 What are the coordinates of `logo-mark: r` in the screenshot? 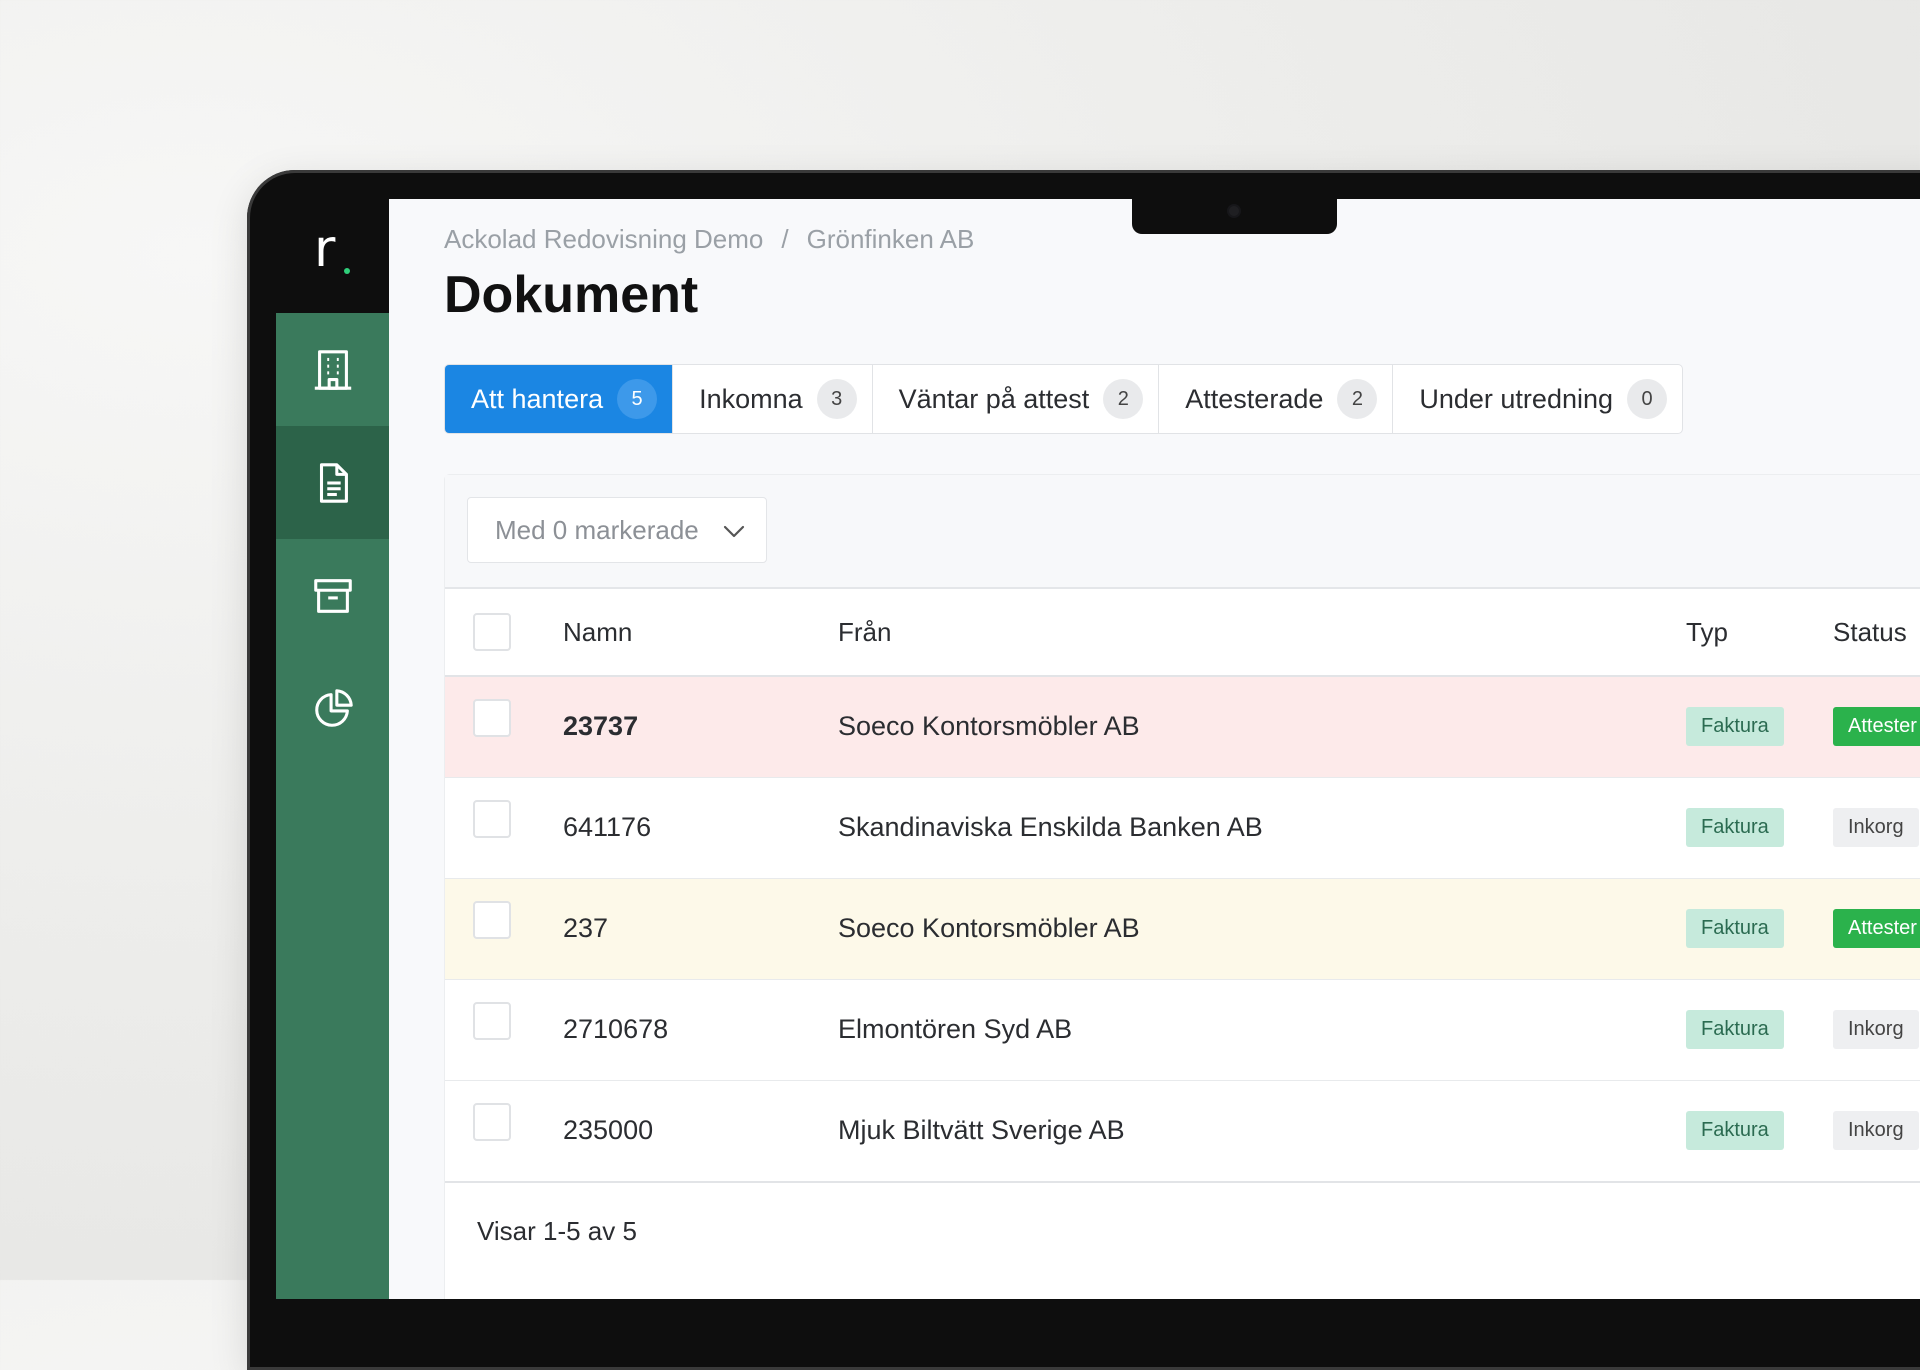 It's located at (325, 249).